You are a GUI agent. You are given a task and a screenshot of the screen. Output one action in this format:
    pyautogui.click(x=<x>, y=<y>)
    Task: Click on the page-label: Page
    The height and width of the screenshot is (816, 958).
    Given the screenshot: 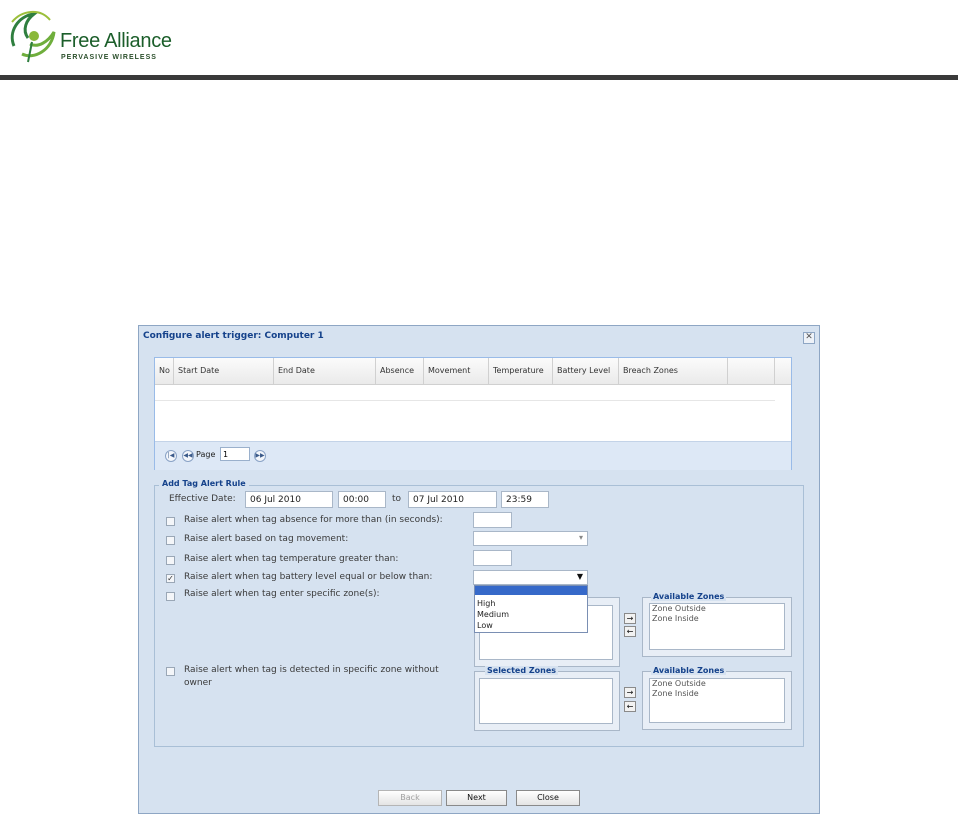 What is the action you would take?
    pyautogui.click(x=206, y=454)
    